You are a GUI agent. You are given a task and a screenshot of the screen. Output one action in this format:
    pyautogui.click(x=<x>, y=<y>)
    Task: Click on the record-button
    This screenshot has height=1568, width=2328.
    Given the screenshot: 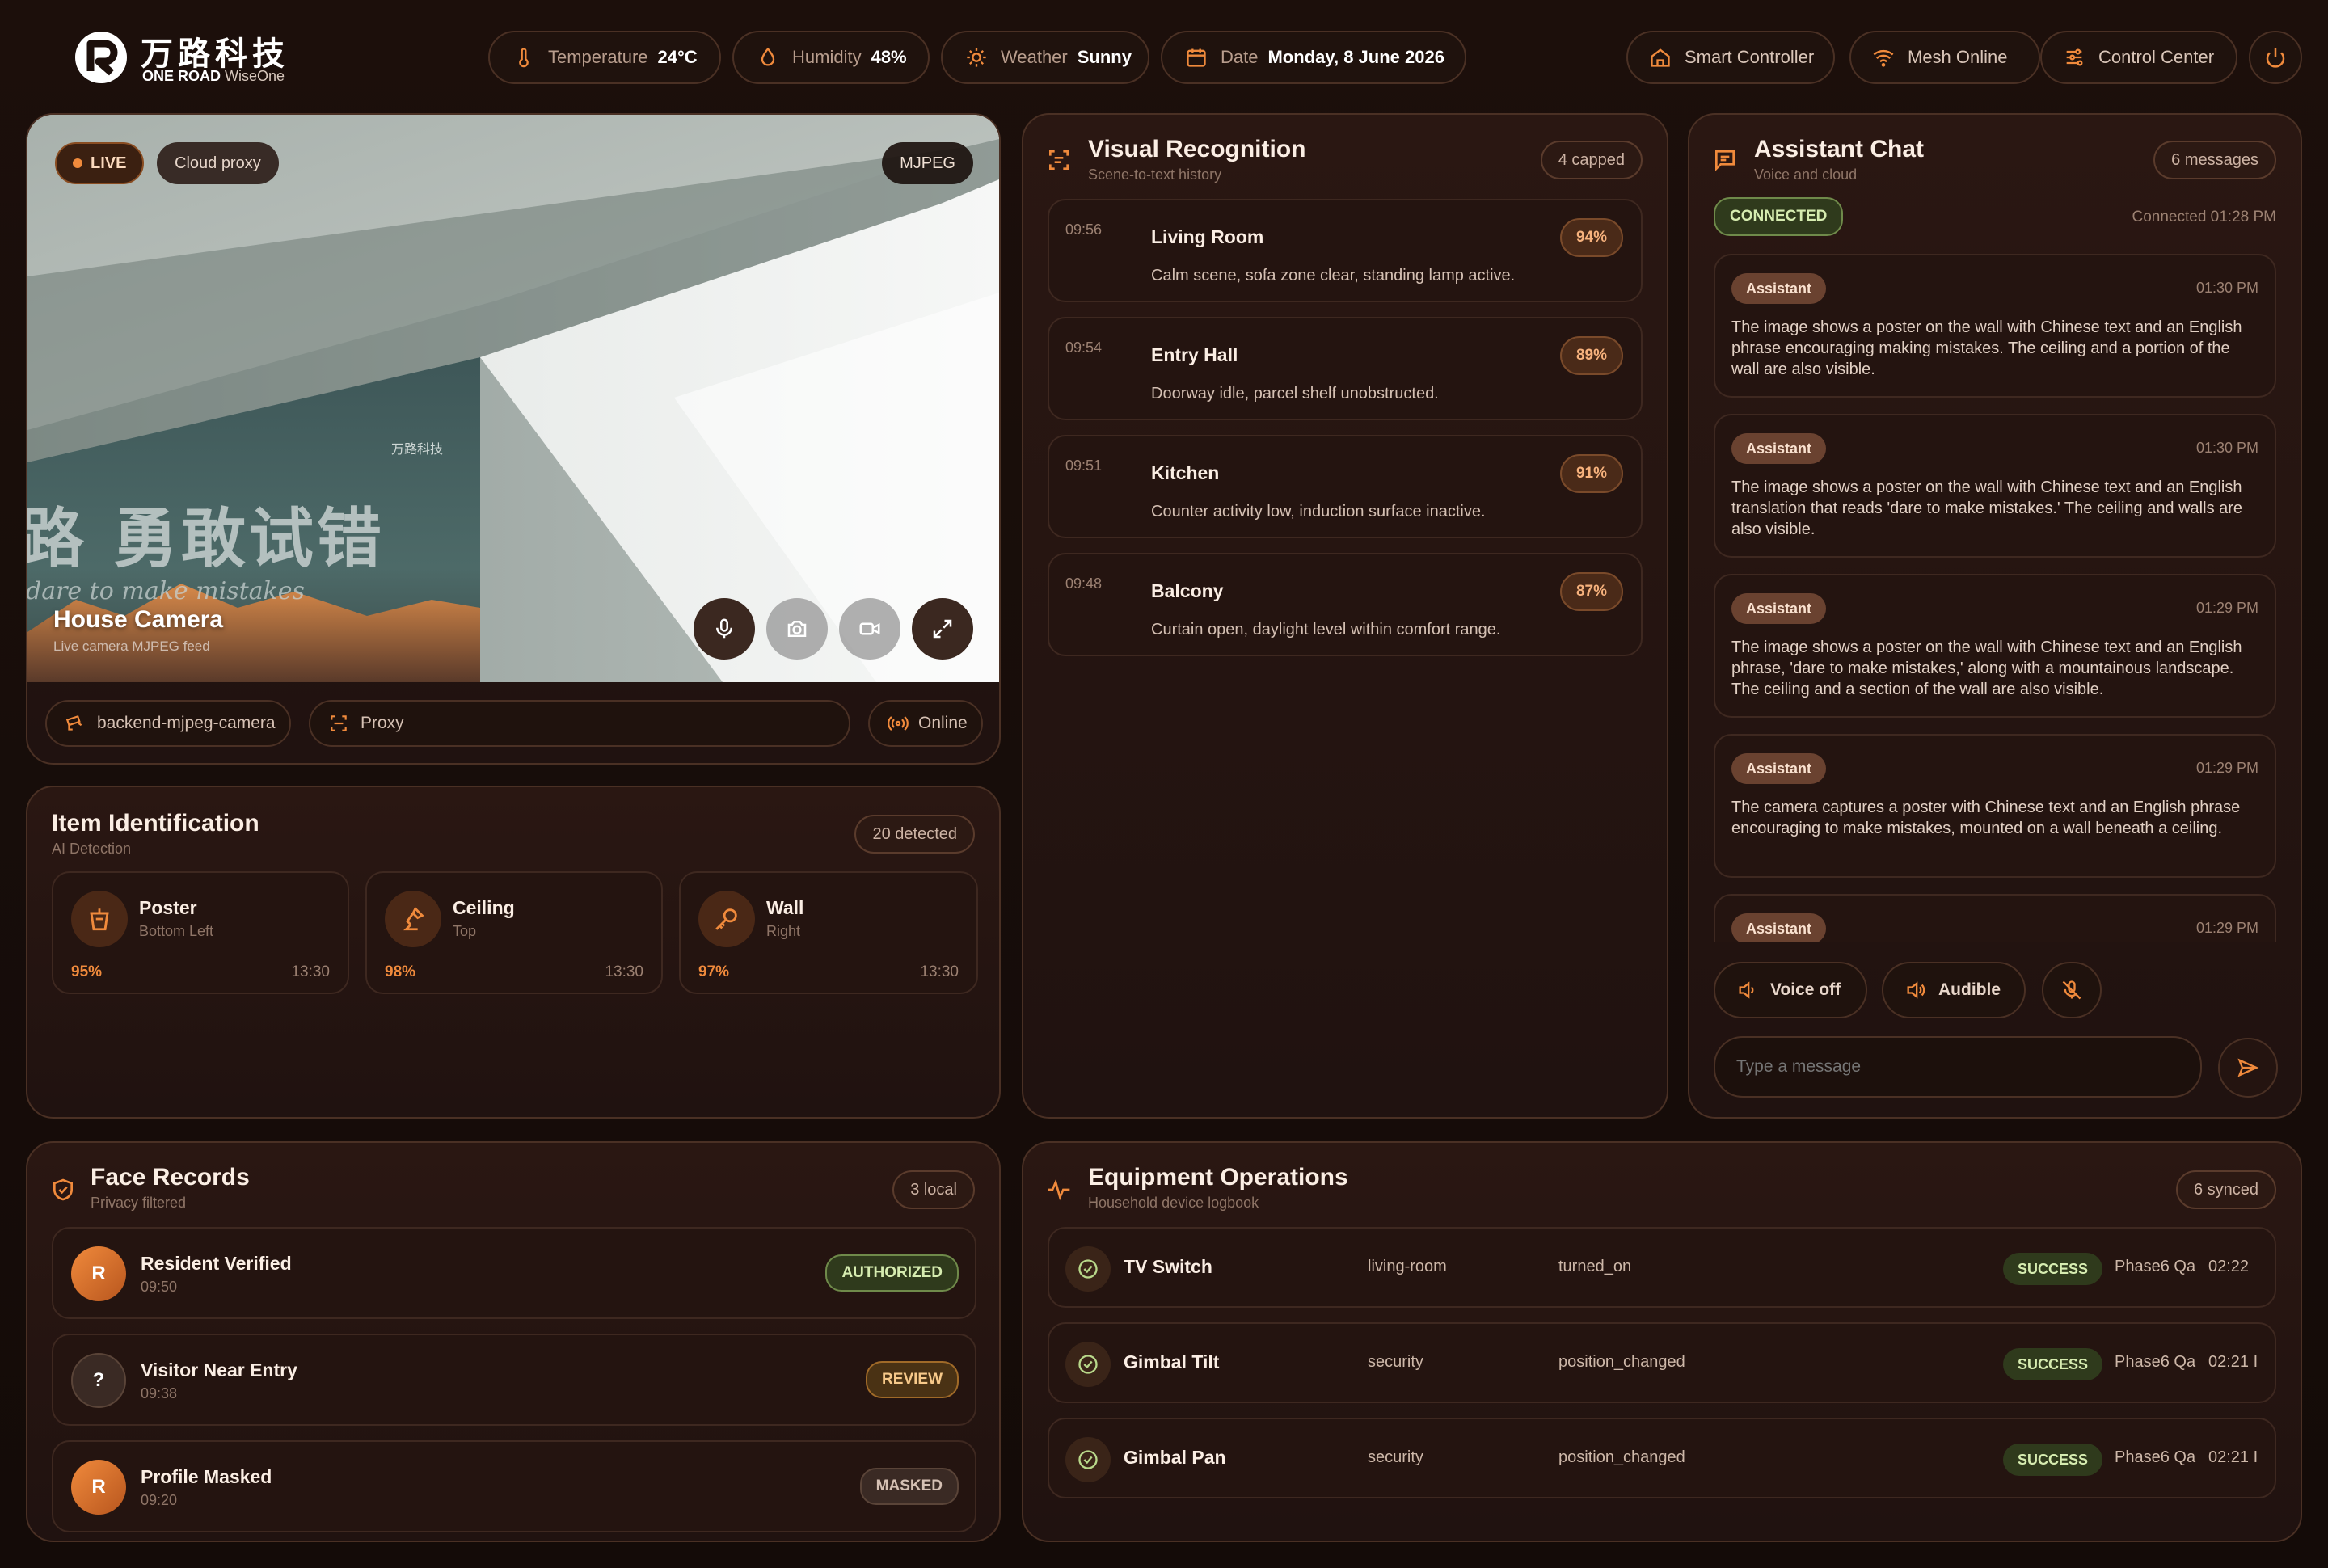 What is the action you would take?
    pyautogui.click(x=870, y=629)
    